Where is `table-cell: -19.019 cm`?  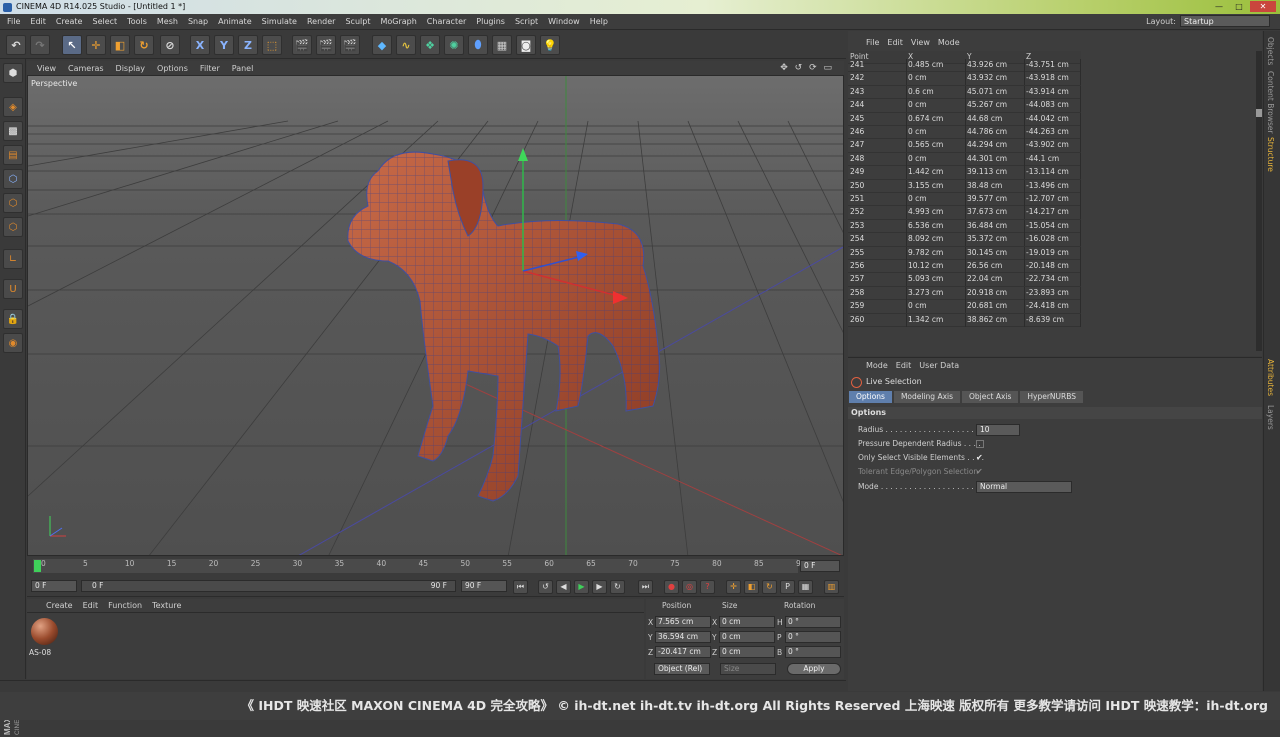
table-cell: -19.019 cm is located at coordinates (1047, 253).